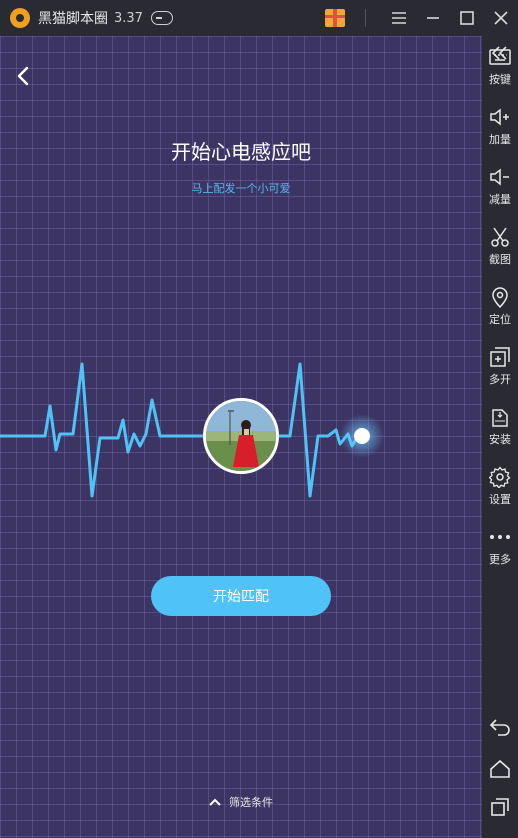  Describe the element at coordinates (500, 537) in the screenshot. I see `more-dots-icon` at that location.